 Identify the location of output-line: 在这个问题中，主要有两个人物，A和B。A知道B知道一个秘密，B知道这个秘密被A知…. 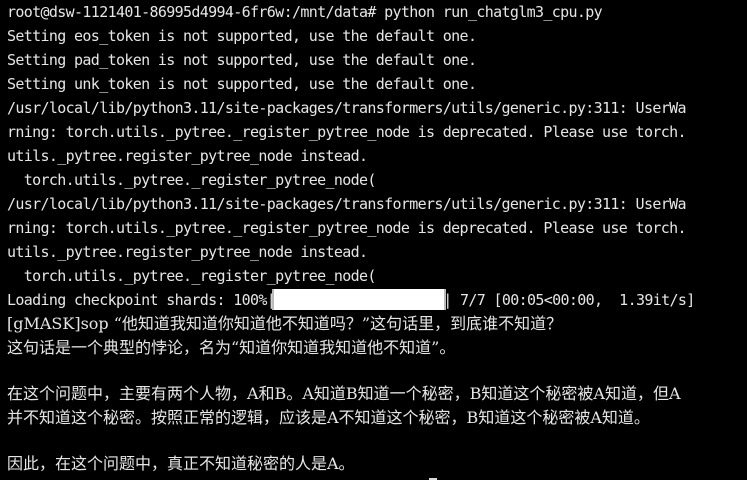
(344, 393).